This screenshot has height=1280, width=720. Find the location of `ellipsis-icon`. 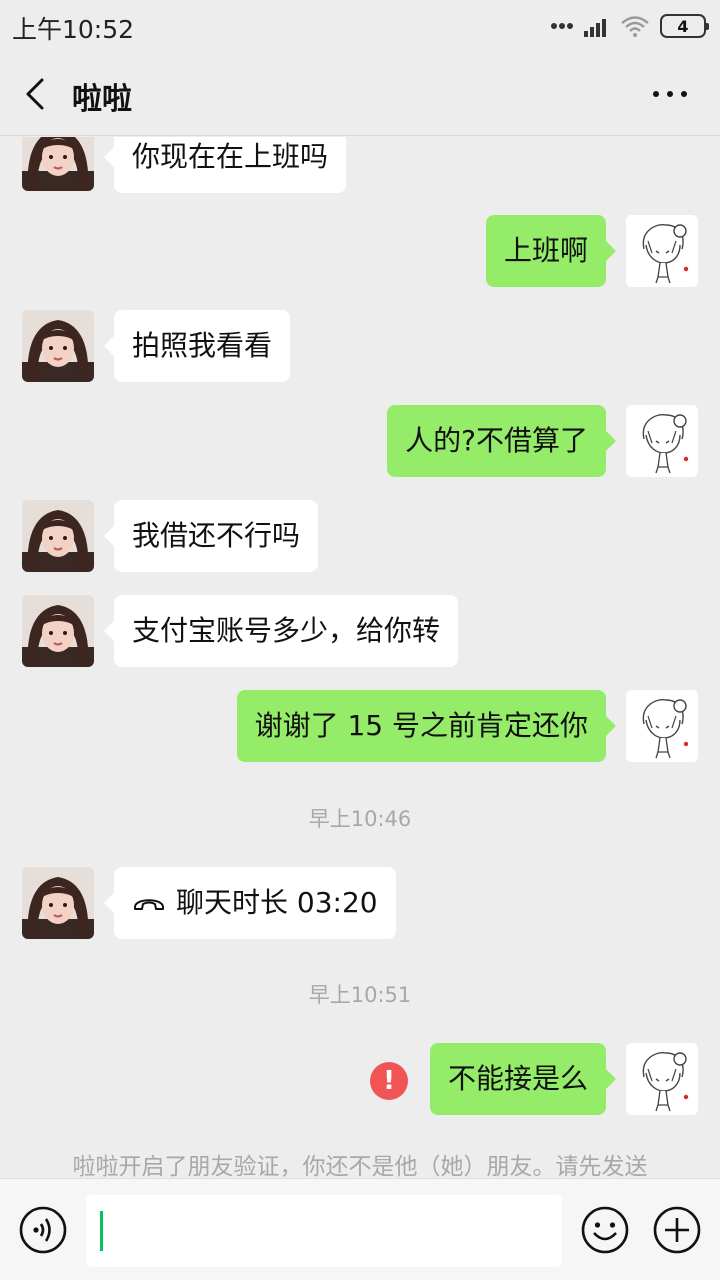

ellipsis-icon is located at coordinates (562, 26).